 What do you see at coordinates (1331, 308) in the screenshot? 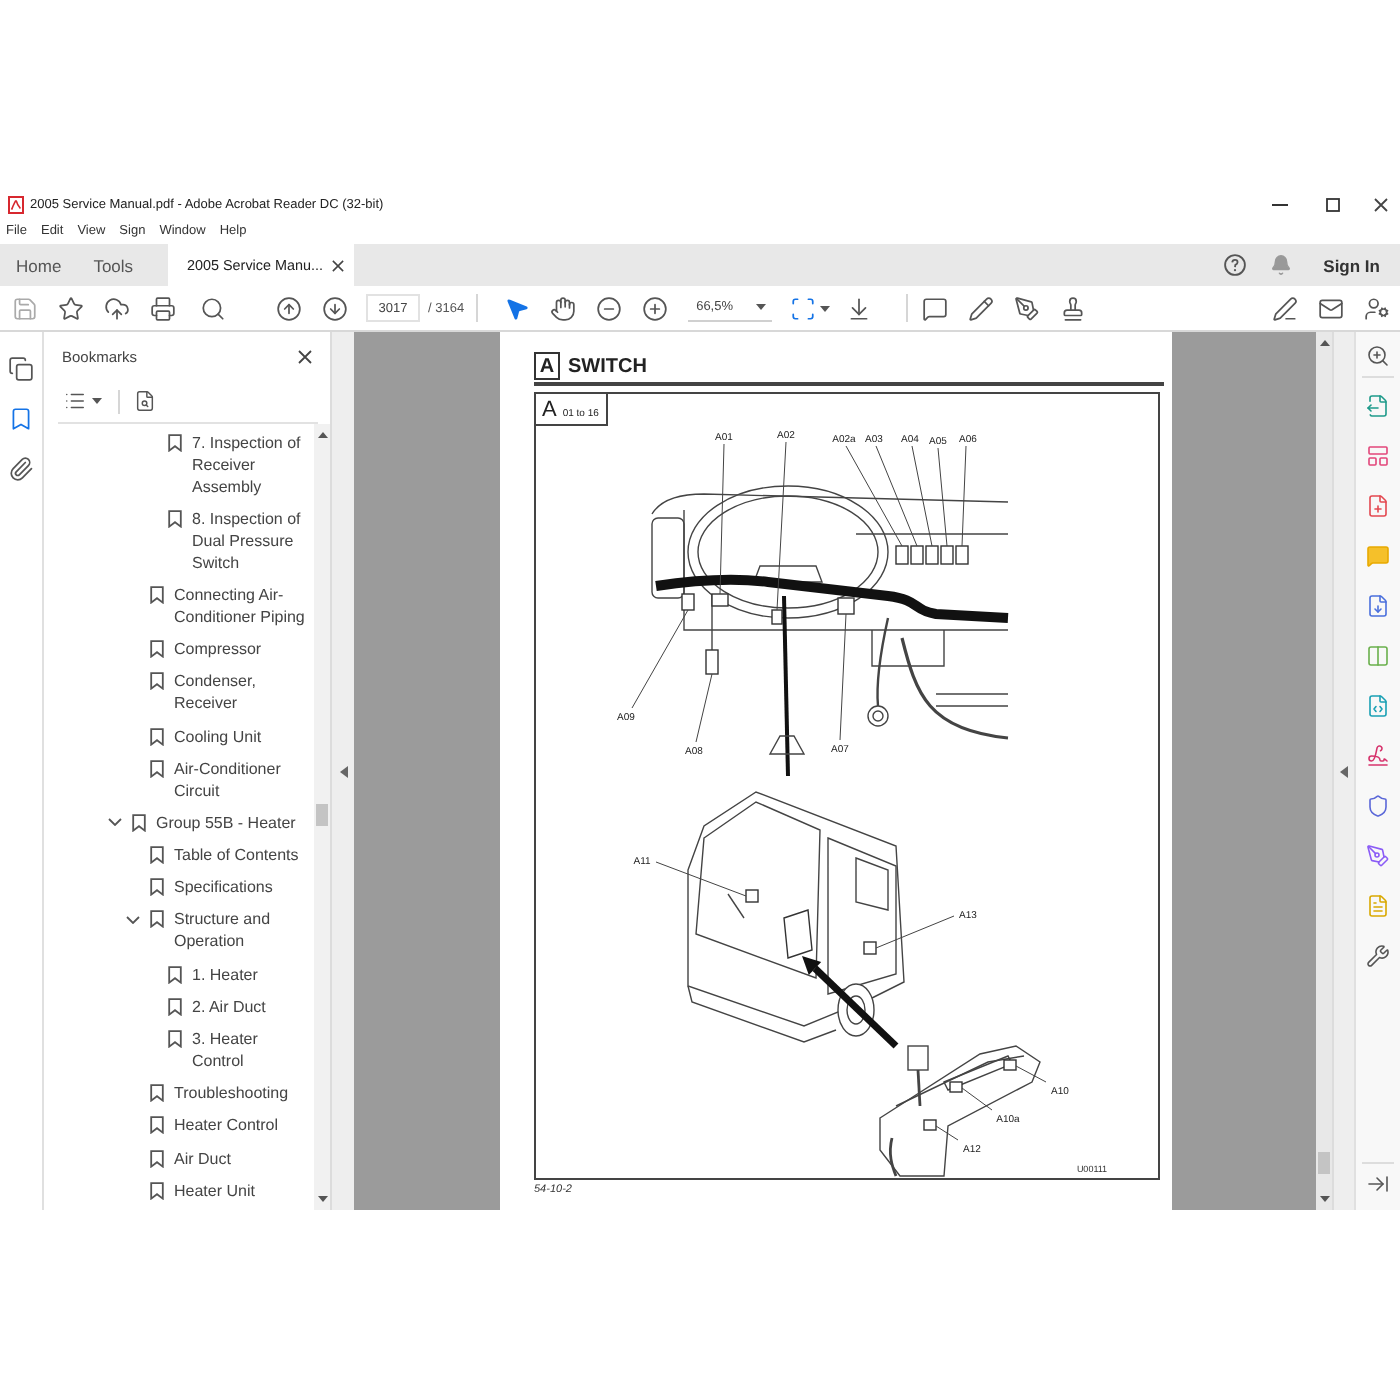
I see `envelope-icon` at bounding box center [1331, 308].